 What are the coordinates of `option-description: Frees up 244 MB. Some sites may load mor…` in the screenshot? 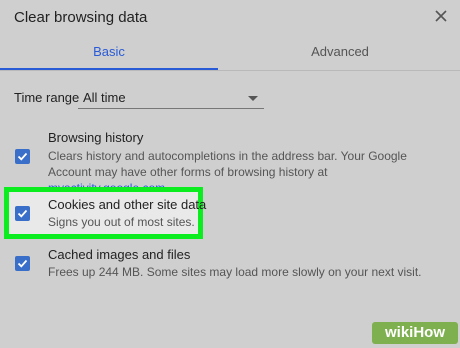 It's located at (235, 272).